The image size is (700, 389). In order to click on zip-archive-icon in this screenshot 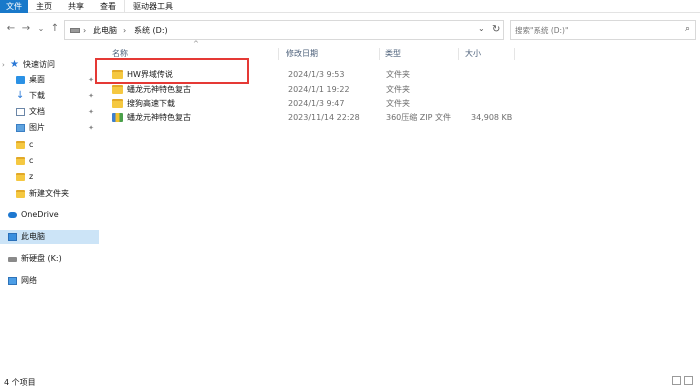, I will do `click(117, 117)`.